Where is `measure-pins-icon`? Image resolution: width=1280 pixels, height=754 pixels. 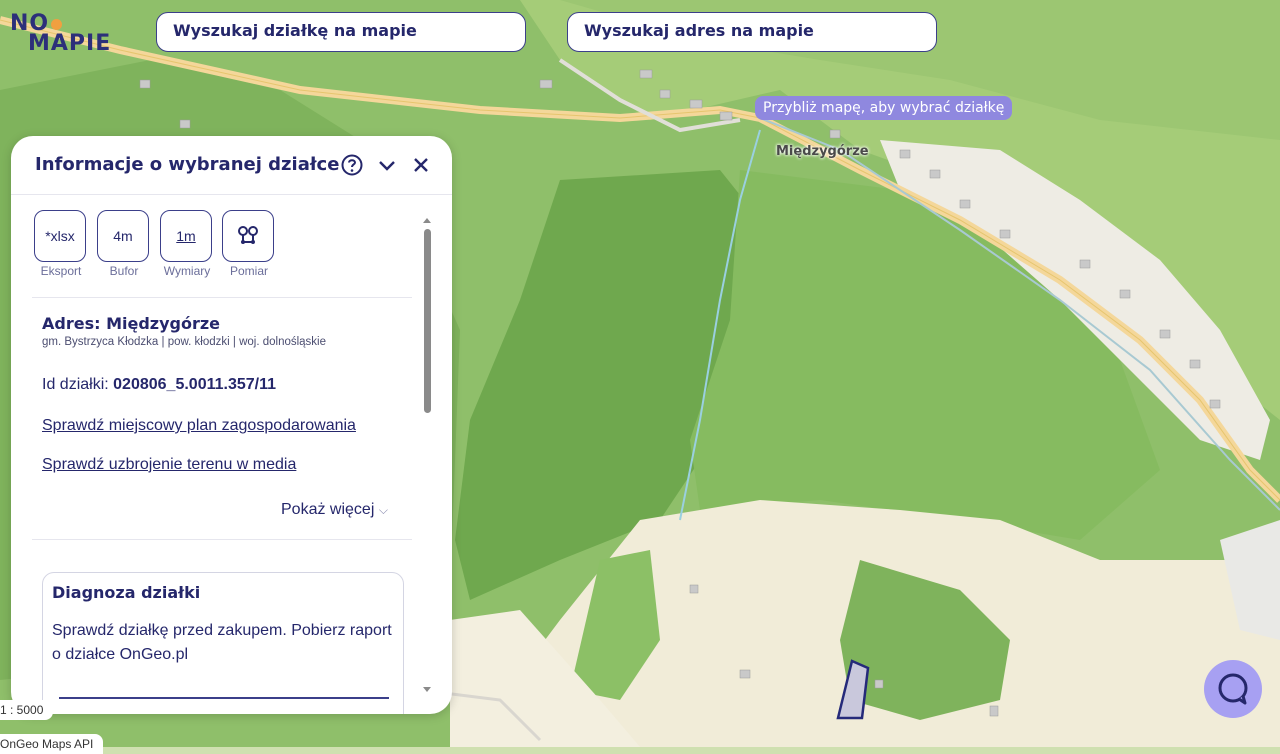
measure-pins-icon is located at coordinates (248, 235).